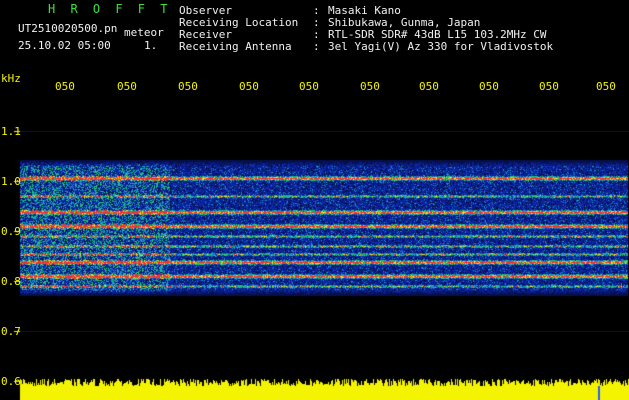 The image size is (629, 400). What do you see at coordinates (11, 131) in the screenshot?
I see `freq-tick: 1.1` at bounding box center [11, 131].